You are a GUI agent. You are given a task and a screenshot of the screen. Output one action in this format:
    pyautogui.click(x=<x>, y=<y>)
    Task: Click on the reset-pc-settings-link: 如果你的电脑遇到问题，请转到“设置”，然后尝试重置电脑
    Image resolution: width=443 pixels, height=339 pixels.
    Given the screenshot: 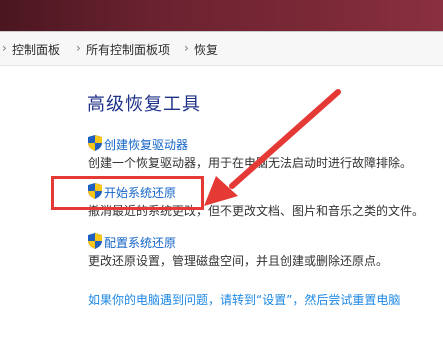 What is the action you would take?
    pyautogui.click(x=244, y=299)
    